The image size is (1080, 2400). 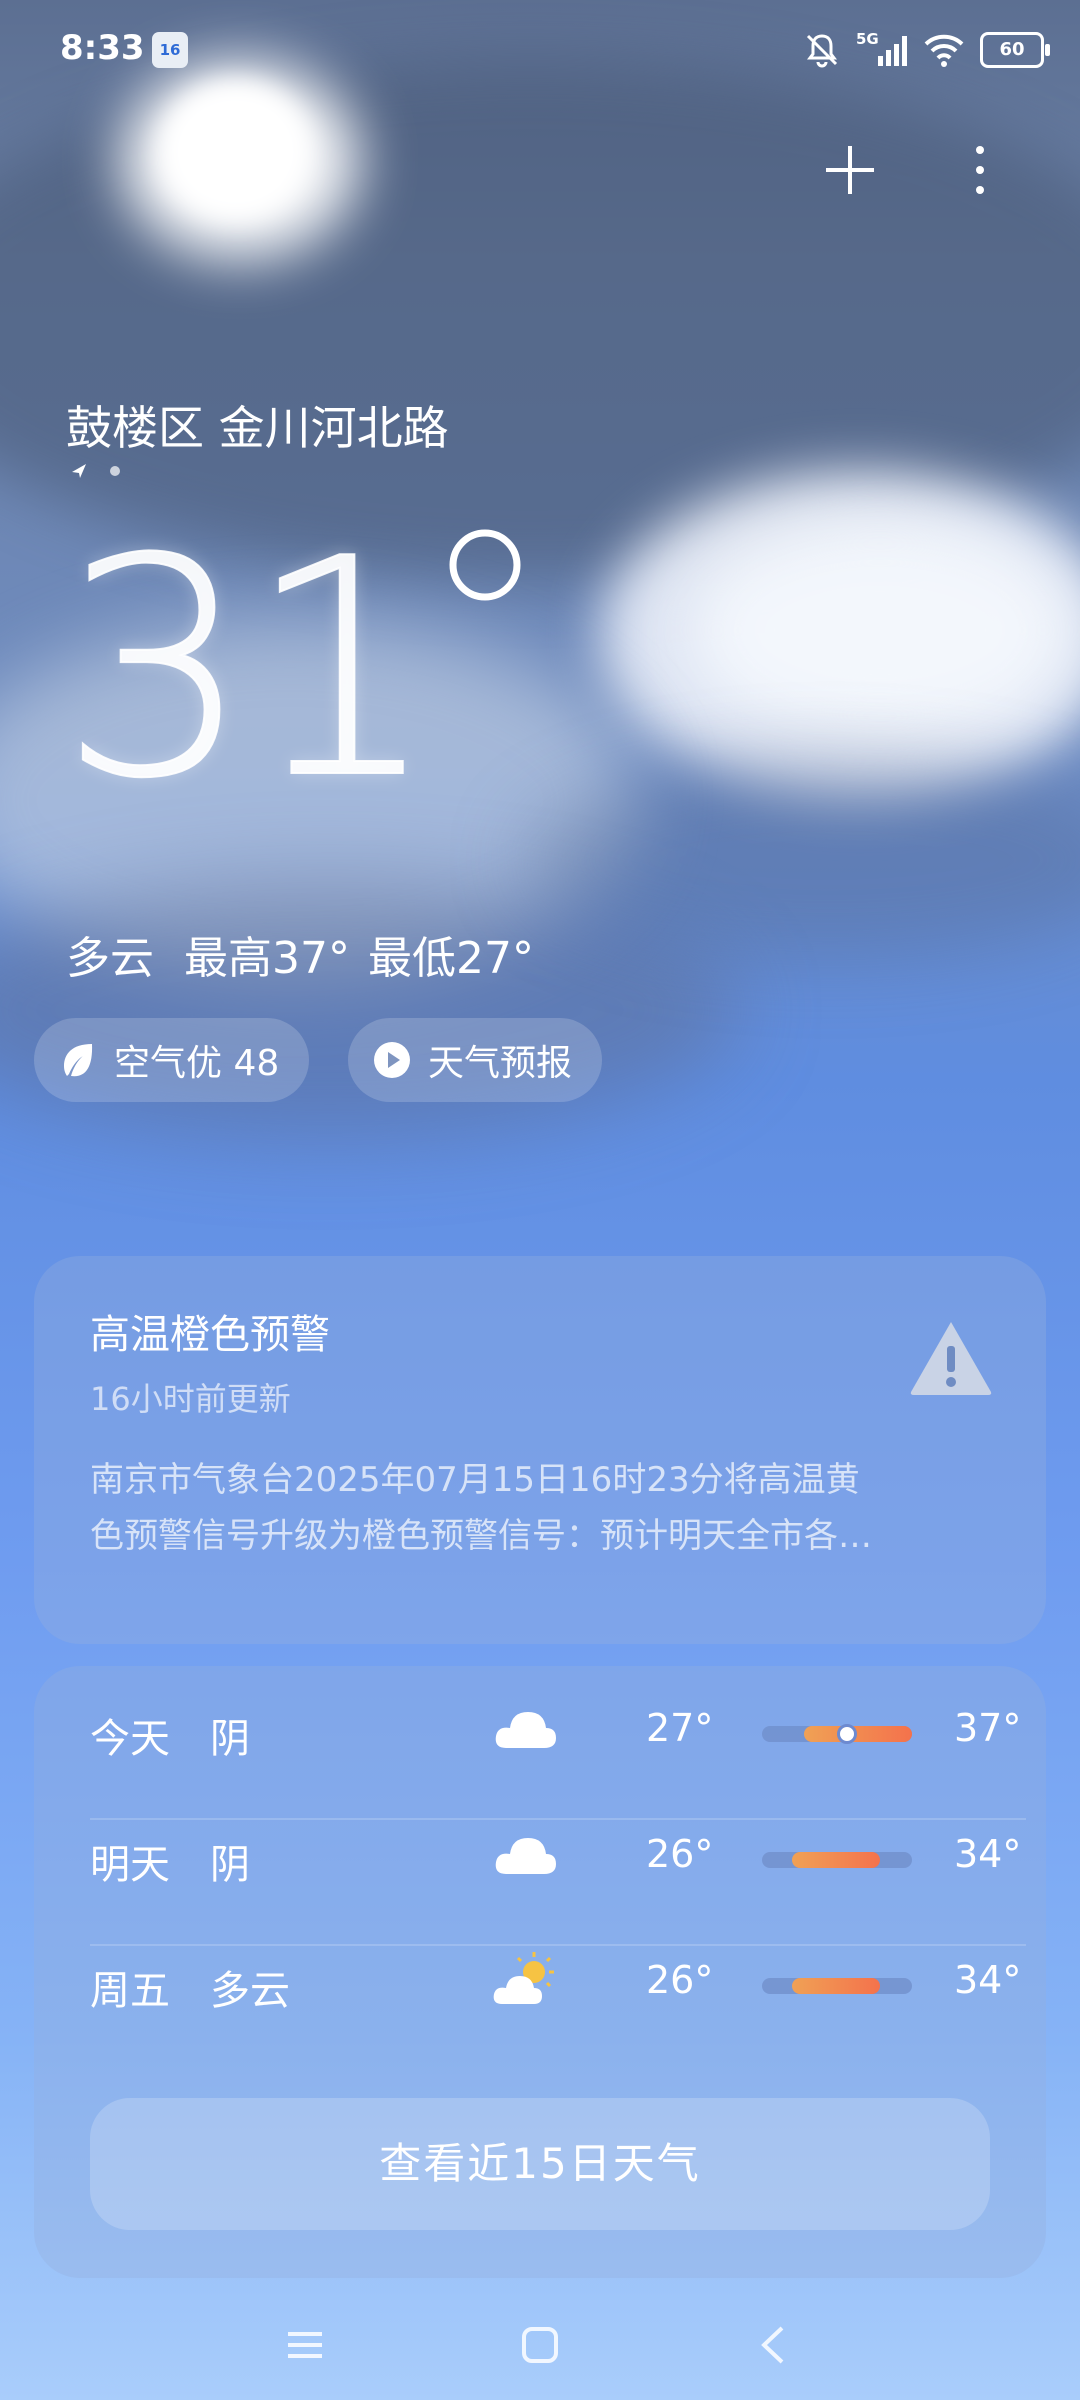 I want to click on forecast-row: 明天 阴 26° 34°, so click(x=555, y=1855).